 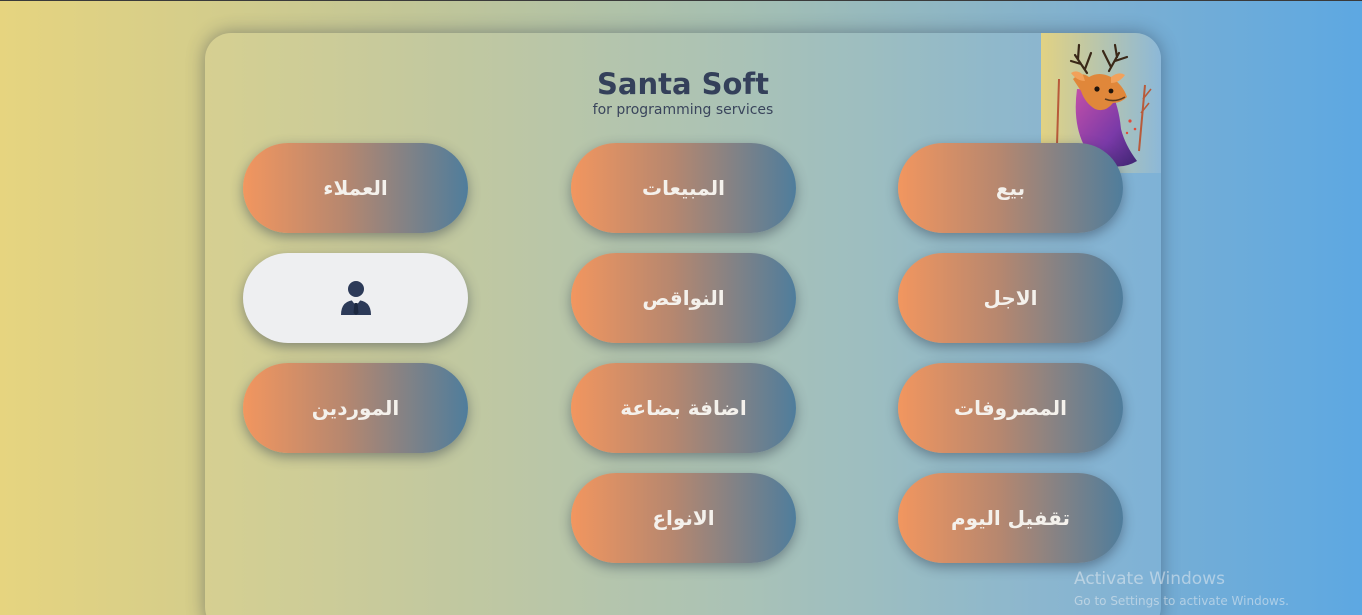 I want to click on app-subtitle: for programming services, so click(x=683, y=110).